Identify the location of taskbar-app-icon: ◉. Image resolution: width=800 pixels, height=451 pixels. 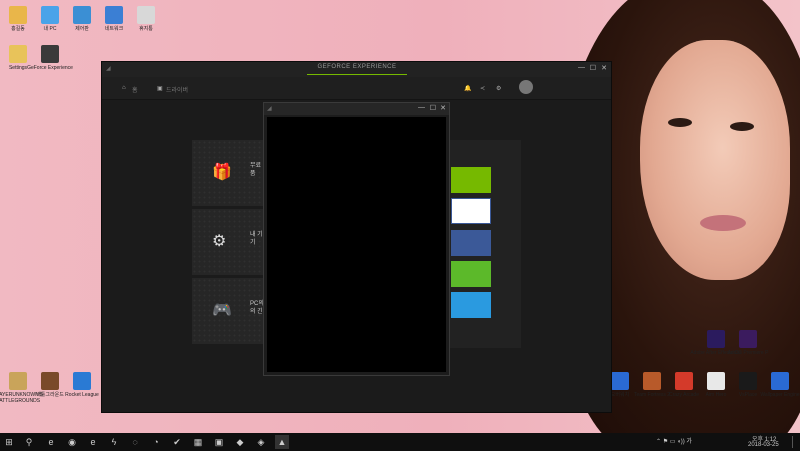
(72, 442).